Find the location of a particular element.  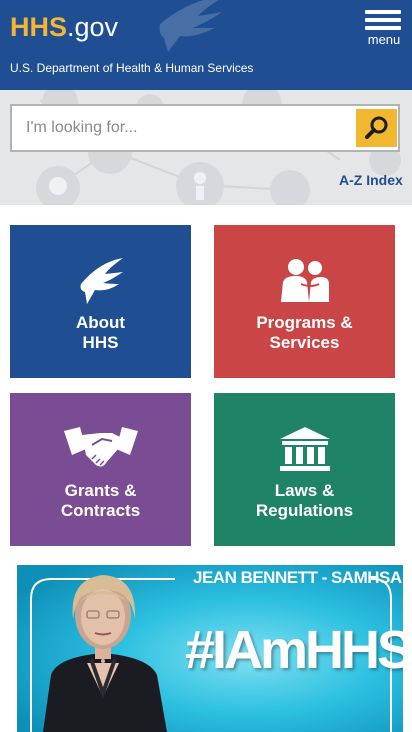

site-logo: HHS.gov is located at coordinates (64, 27).